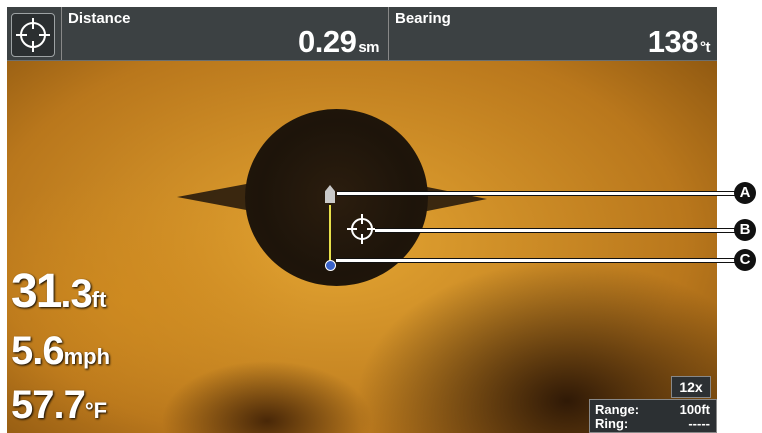 This screenshot has width=762, height=433. What do you see at coordinates (694, 409) in the screenshot?
I see `range-value: 100ft` at bounding box center [694, 409].